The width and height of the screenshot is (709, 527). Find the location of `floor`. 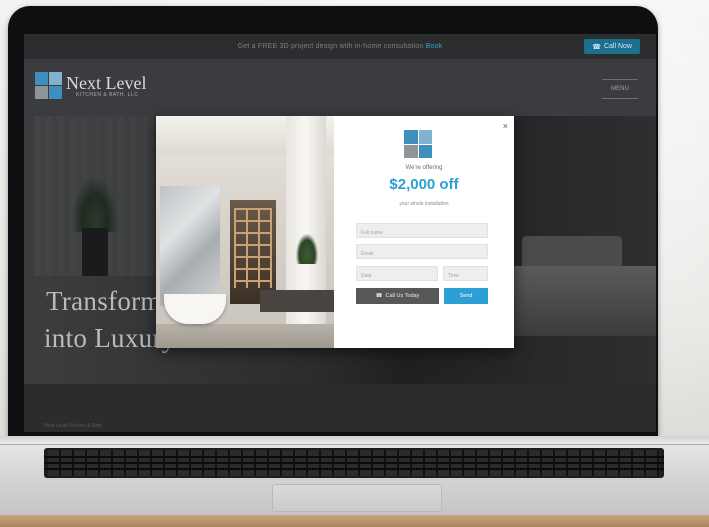

floor is located at coordinates (245, 336).